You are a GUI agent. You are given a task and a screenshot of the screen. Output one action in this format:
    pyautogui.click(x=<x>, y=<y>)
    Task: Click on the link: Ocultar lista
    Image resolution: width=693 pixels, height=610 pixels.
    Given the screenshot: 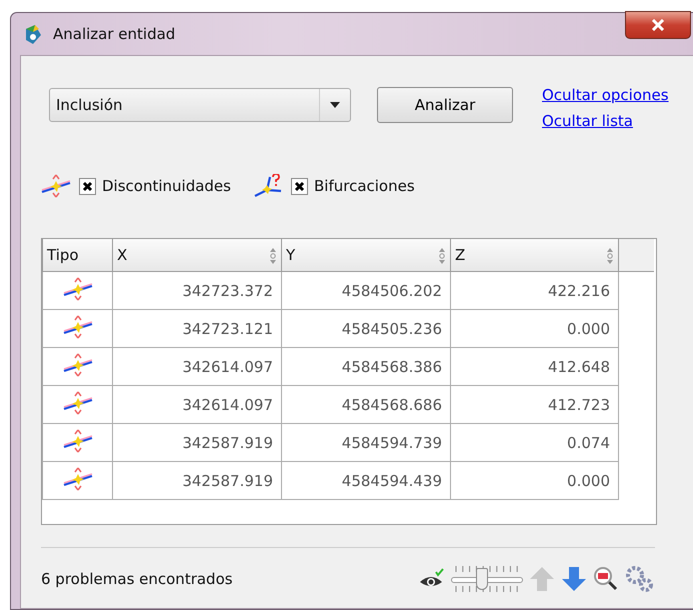 What is the action you would take?
    pyautogui.click(x=605, y=121)
    